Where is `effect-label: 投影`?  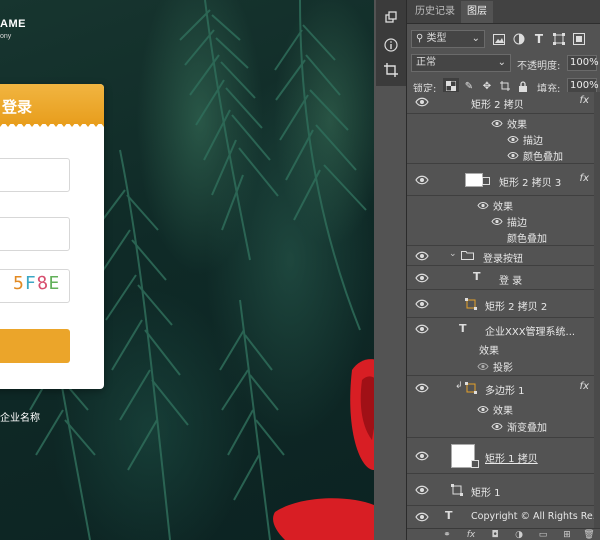
effect-label: 投影 is located at coordinates (503, 368).